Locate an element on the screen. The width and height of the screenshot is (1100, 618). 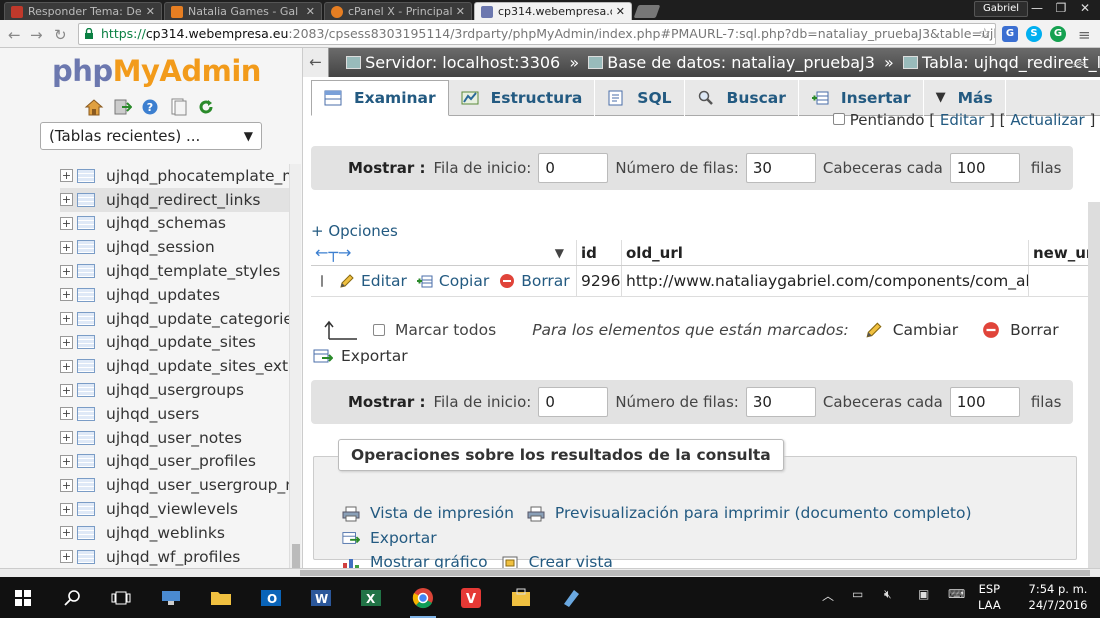
chrome-icon is located at coordinates (423, 600).